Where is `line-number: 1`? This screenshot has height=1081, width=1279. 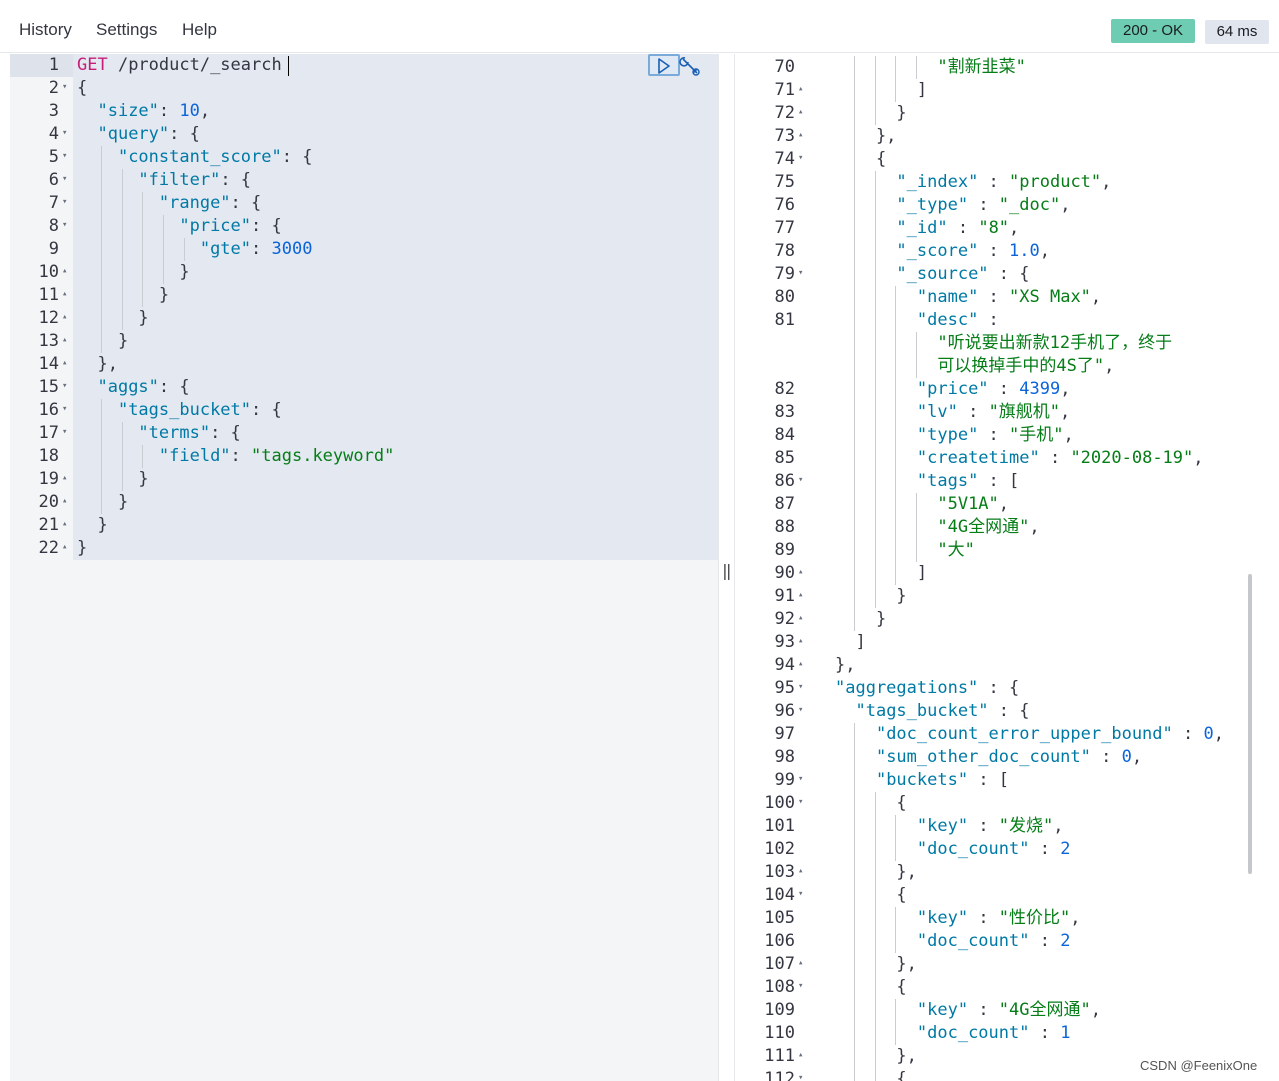 line-number: 1 is located at coordinates (53, 65).